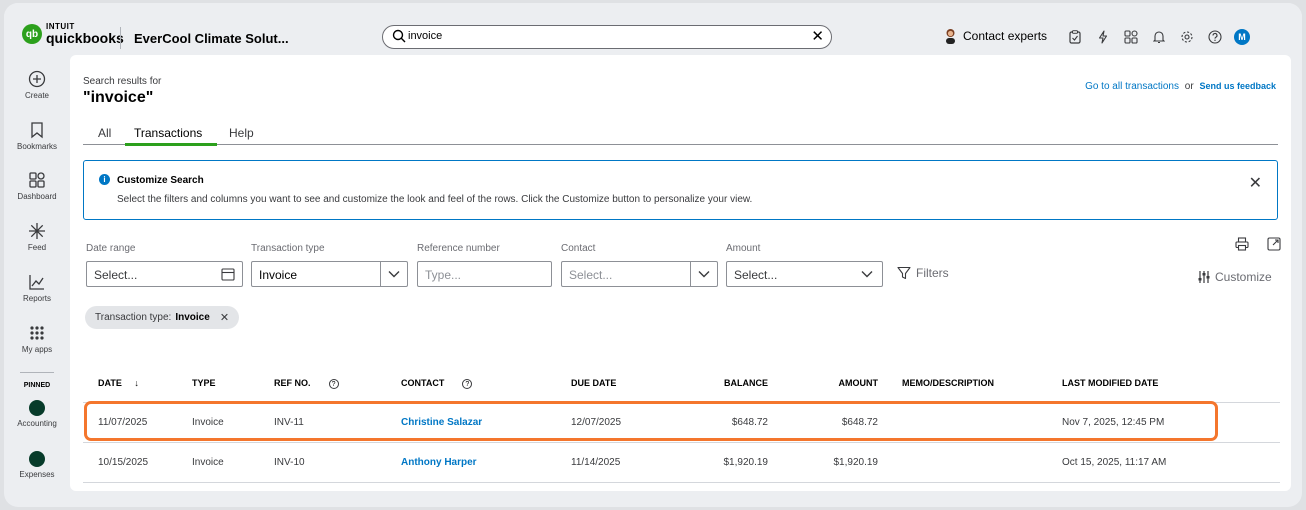 The width and height of the screenshot is (1306, 510). What do you see at coordinates (224, 317) in the screenshot?
I see `remove-filter-icon: ✕` at bounding box center [224, 317].